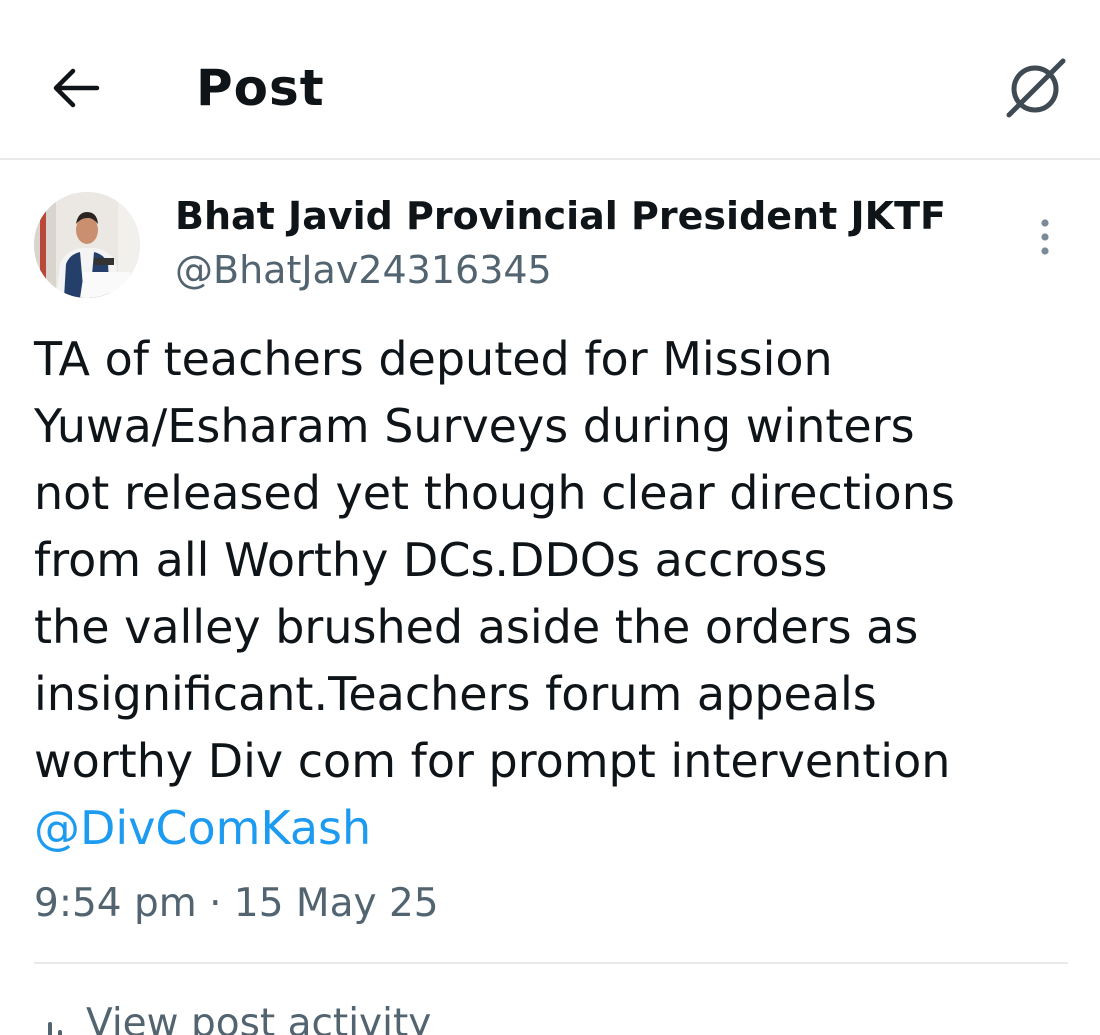 This screenshot has width=1100, height=1035. What do you see at coordinates (476, 627) in the screenshot?
I see `post-text-line: the valley brushed aside the orders as` at bounding box center [476, 627].